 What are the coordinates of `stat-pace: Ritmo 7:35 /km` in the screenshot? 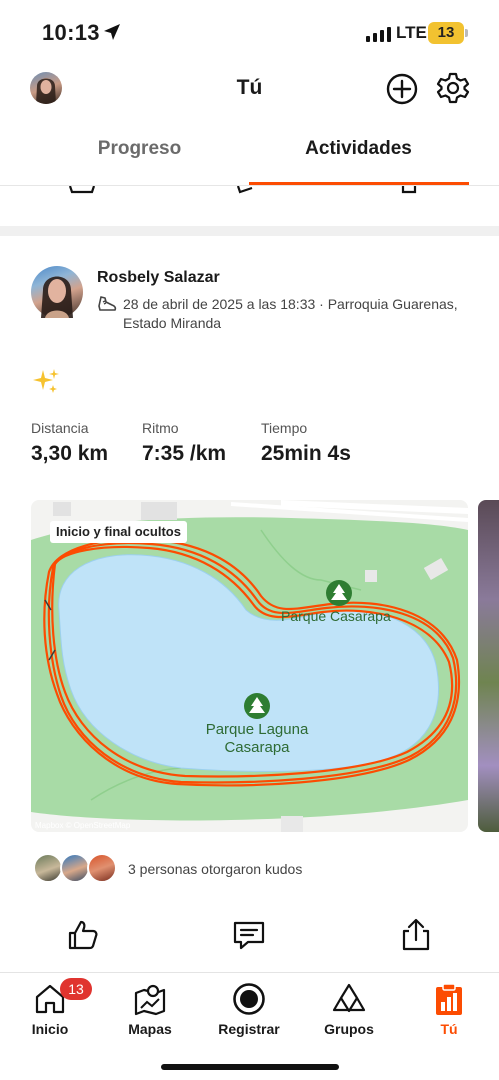 It's located at (184, 443).